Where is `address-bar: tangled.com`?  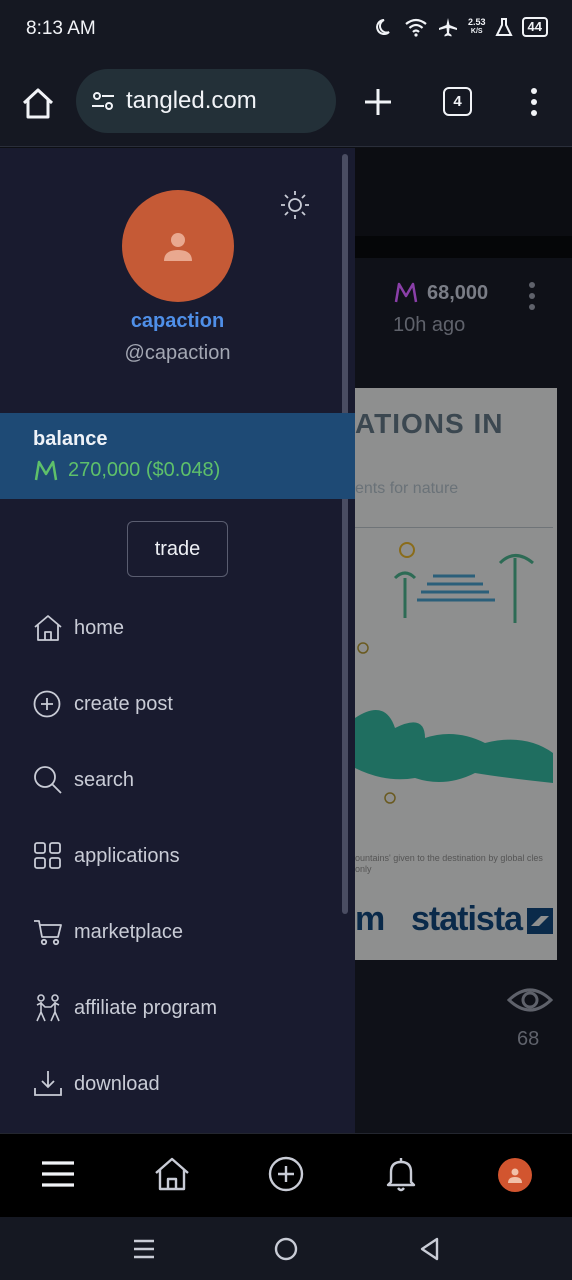 address-bar: tangled.com is located at coordinates (206, 101).